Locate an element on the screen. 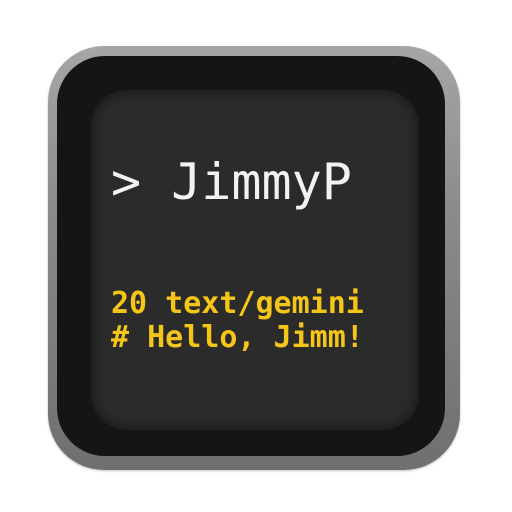 This screenshot has width=512, height=512. prompt-text: > JimmyP is located at coordinates (231, 182).